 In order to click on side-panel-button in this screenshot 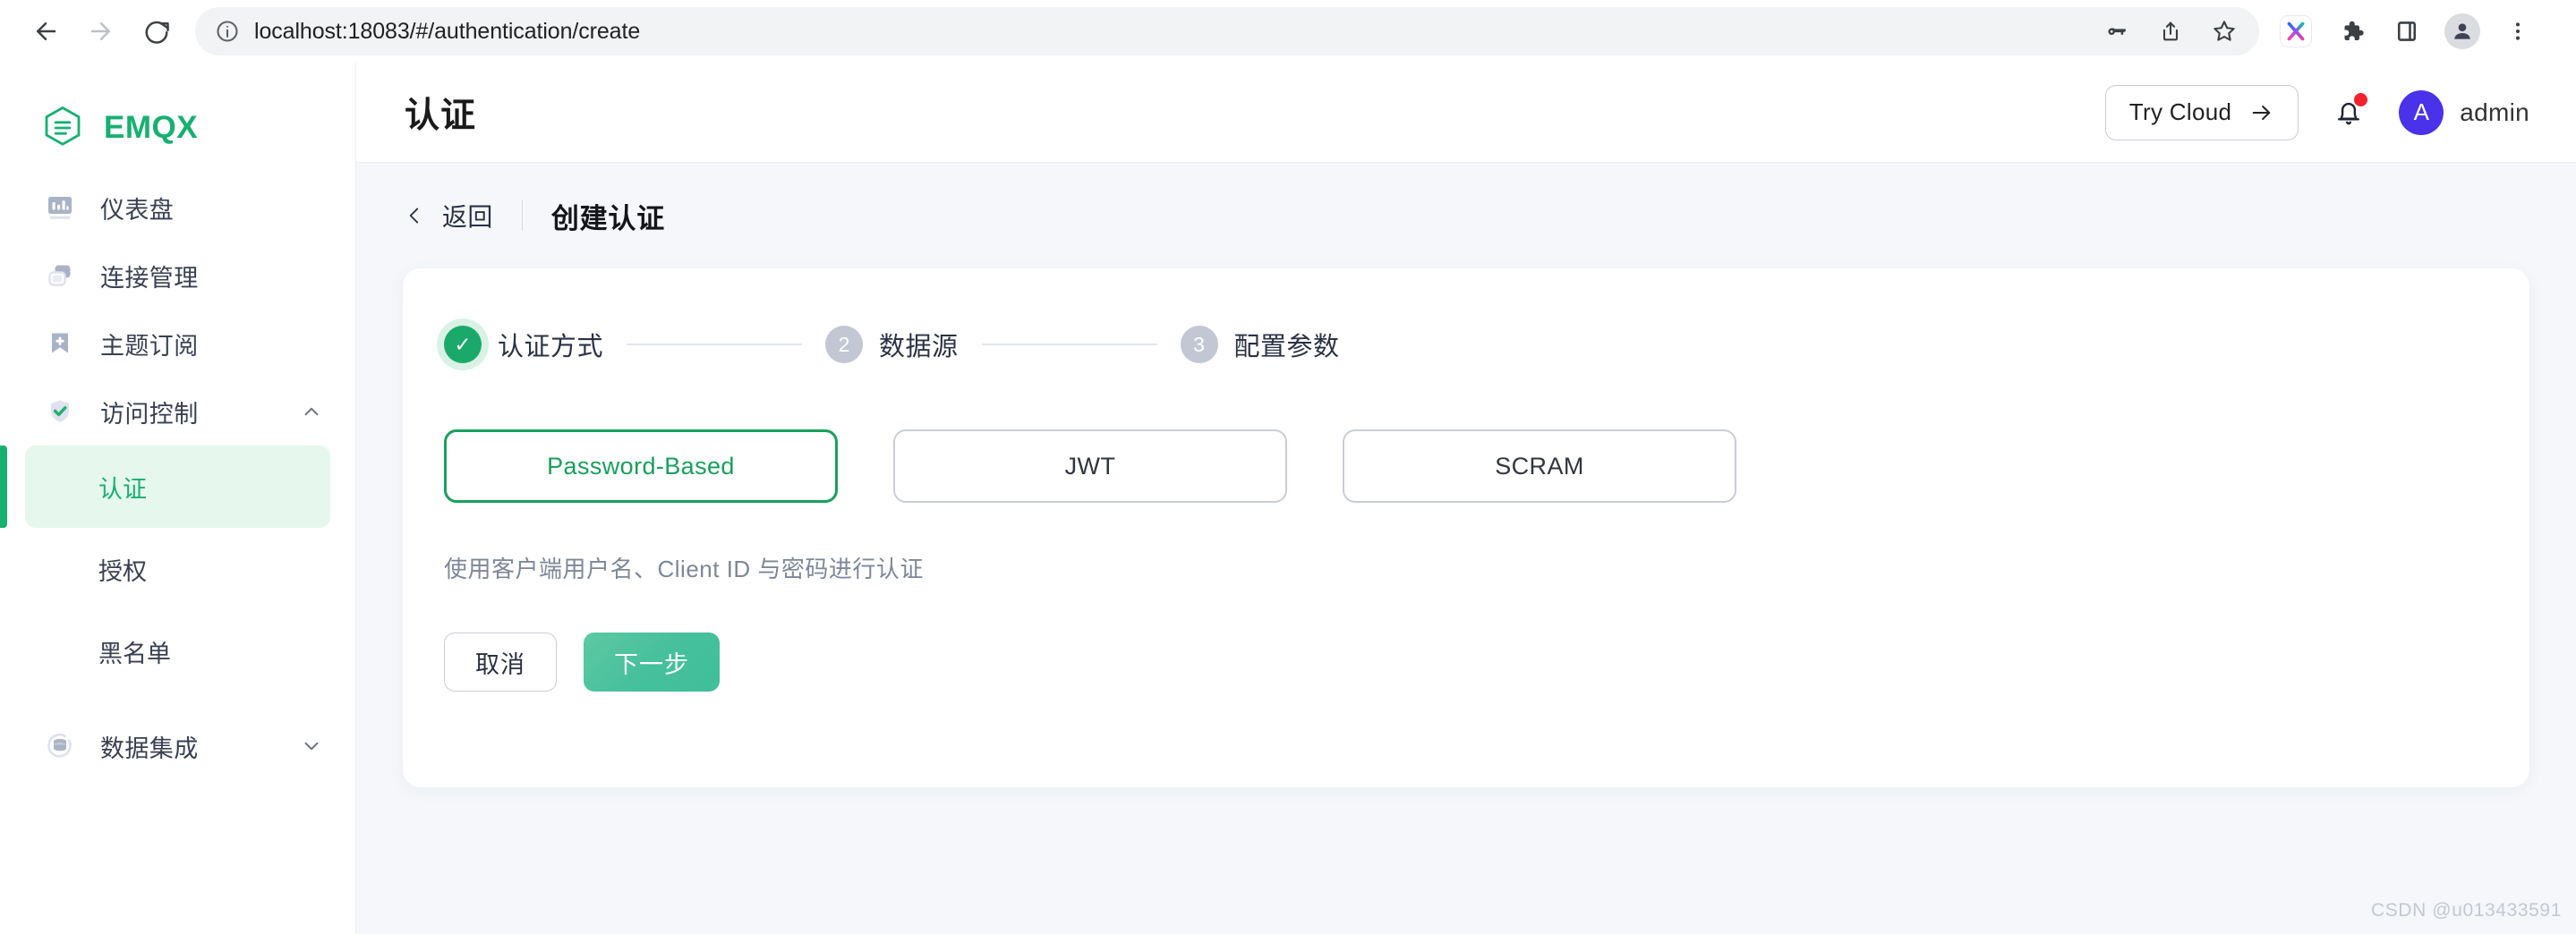, I will do `click(2407, 31)`.